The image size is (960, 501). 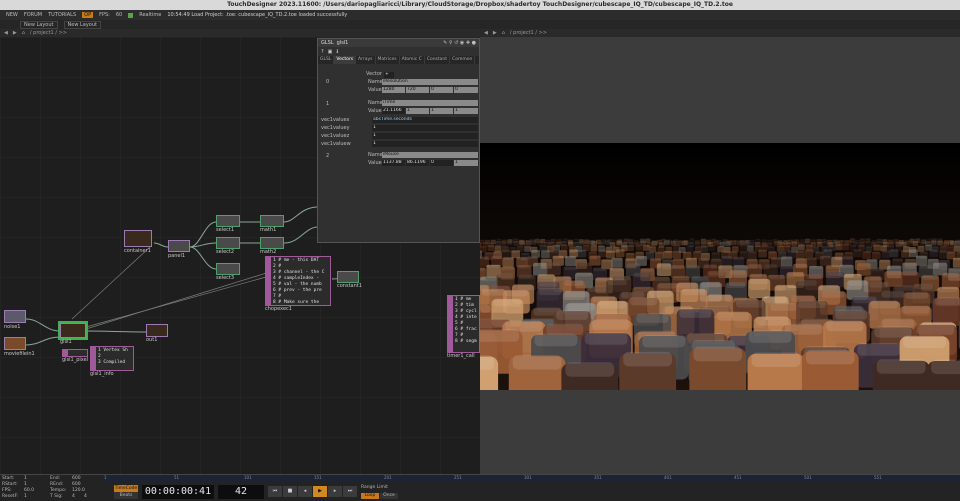 What do you see at coordinates (466, 111) in the screenshot?
I see `v1-value-w: 1` at bounding box center [466, 111].